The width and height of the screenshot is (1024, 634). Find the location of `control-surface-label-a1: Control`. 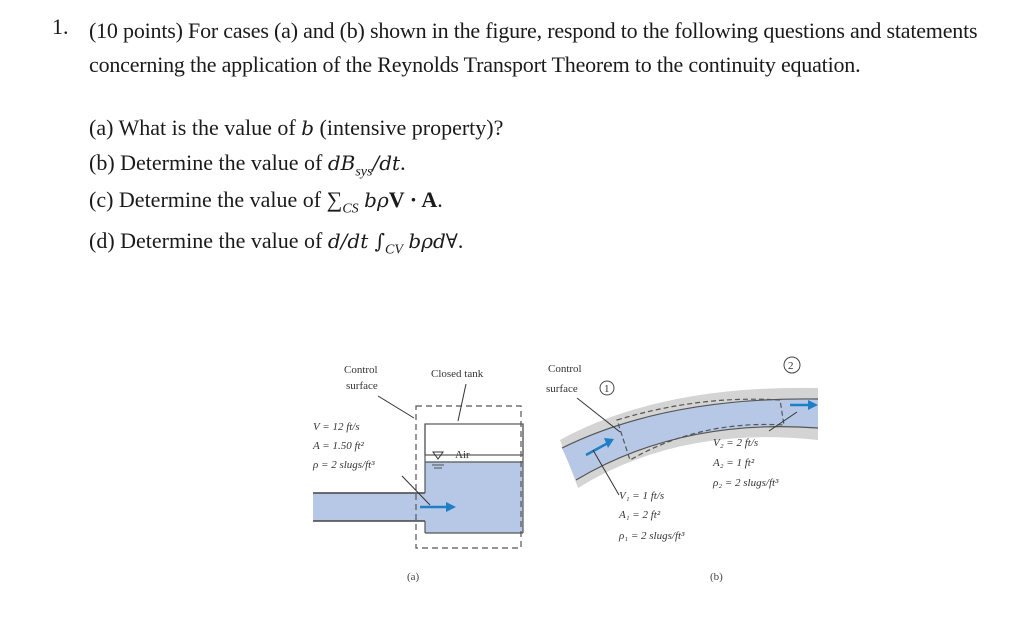

control-surface-label-a1: Control is located at coordinates (361, 370).